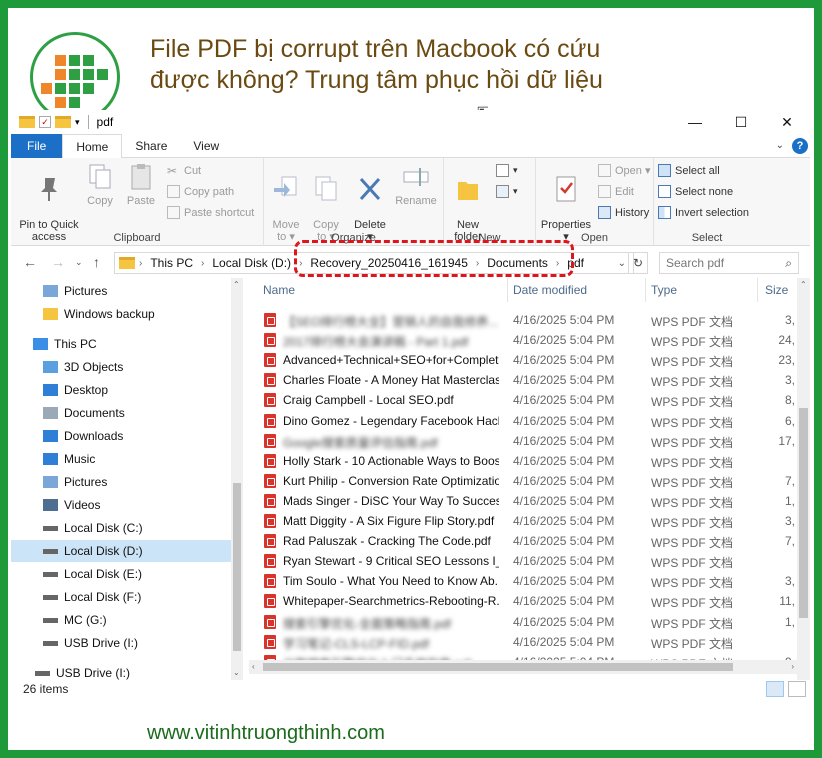 The width and height of the screenshot is (822, 758). What do you see at coordinates (326, 202) in the screenshot?
I see `copy-to-button: Copy to ▾` at bounding box center [326, 202].